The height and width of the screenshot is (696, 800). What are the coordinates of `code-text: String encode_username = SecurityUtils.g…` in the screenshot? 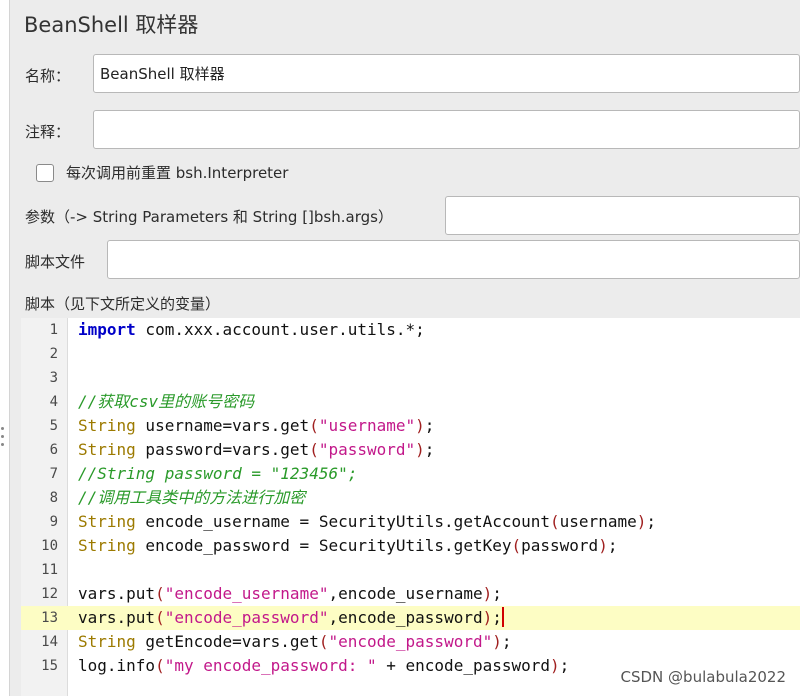 It's located at (367, 522).